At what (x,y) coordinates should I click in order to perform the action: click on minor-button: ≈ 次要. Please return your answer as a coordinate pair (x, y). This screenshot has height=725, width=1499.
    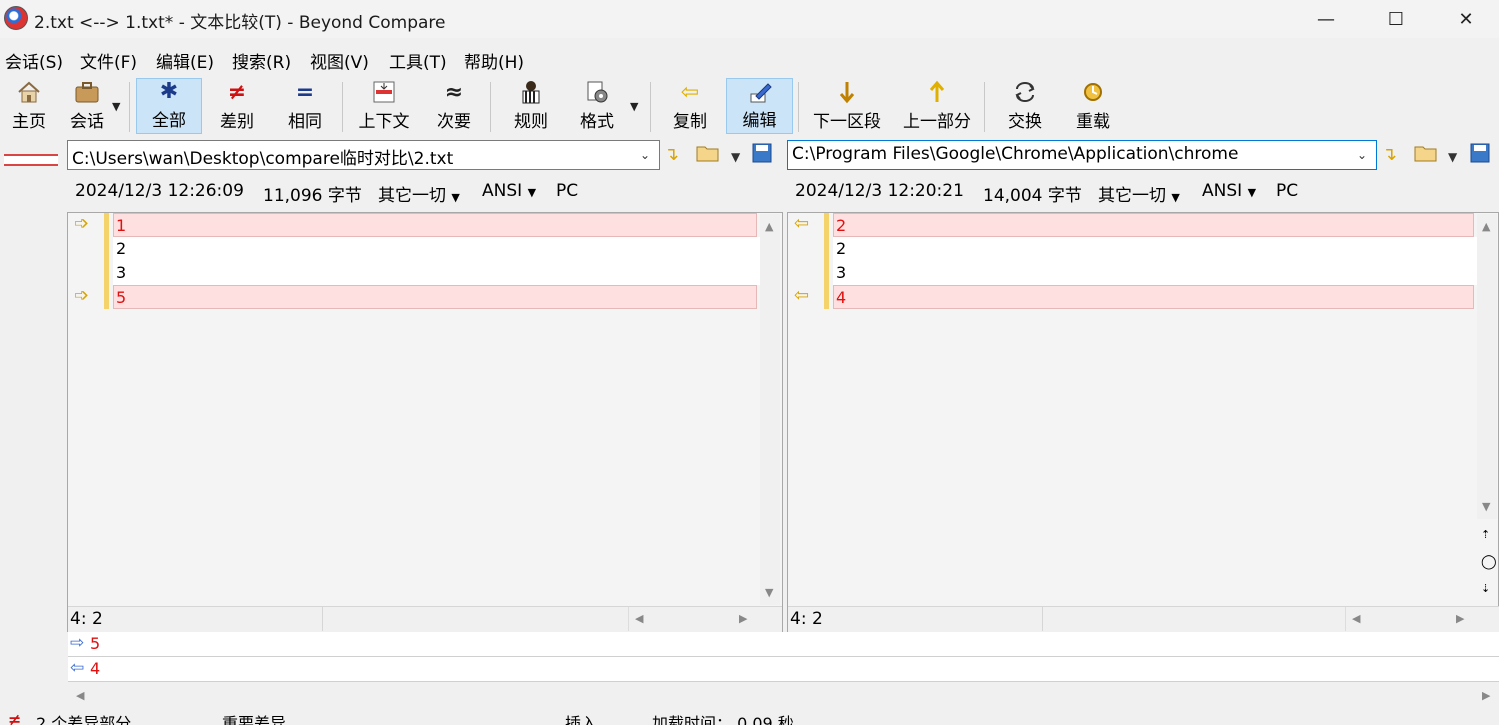
    Looking at the image, I should click on (454, 106).